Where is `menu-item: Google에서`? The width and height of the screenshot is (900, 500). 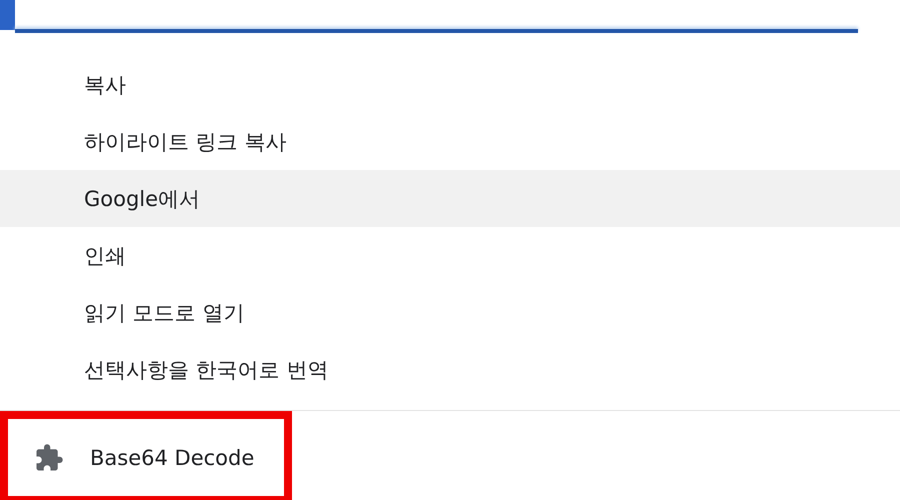 menu-item: Google에서 is located at coordinates (450, 198).